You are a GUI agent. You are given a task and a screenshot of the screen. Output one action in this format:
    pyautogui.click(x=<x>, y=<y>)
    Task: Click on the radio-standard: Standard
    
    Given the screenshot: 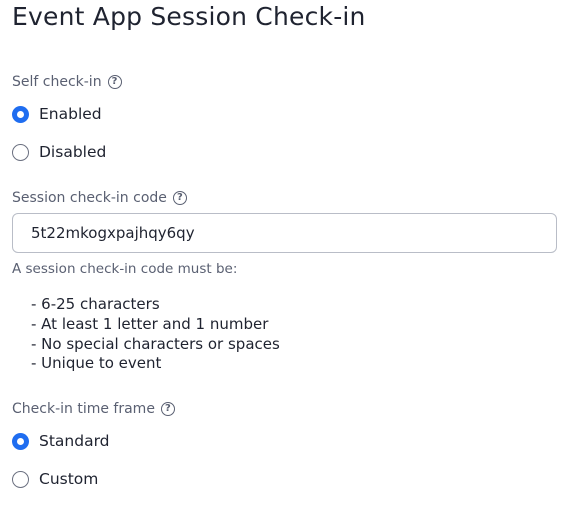 What is the action you would take?
    pyautogui.click(x=61, y=441)
    